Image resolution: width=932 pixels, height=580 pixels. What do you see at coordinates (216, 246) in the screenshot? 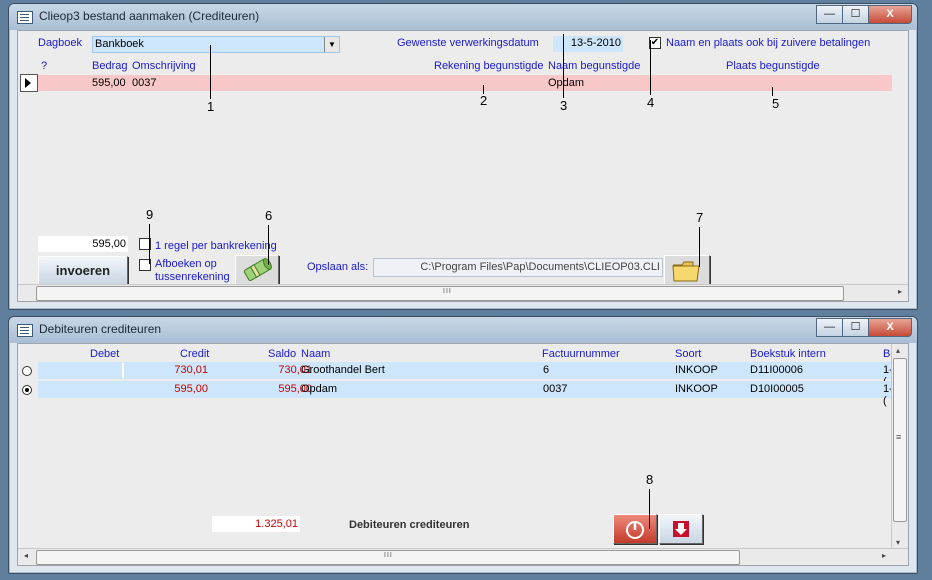
I see `regel-label: 1 regel per bankrekening` at bounding box center [216, 246].